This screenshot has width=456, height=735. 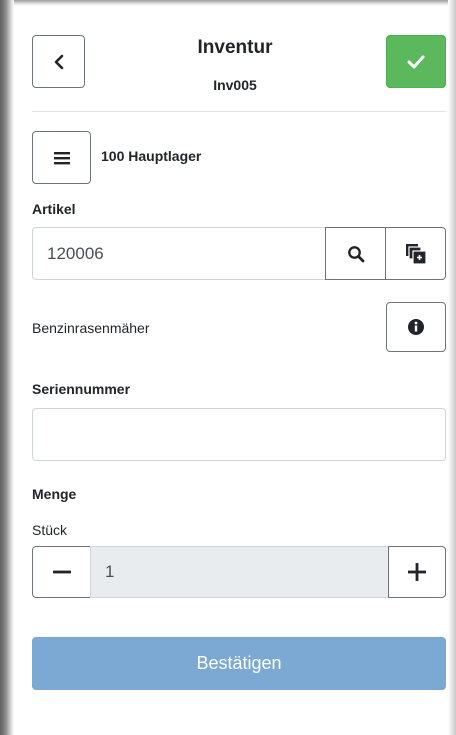 I want to click on quantity-label: Menge, so click(x=54, y=494).